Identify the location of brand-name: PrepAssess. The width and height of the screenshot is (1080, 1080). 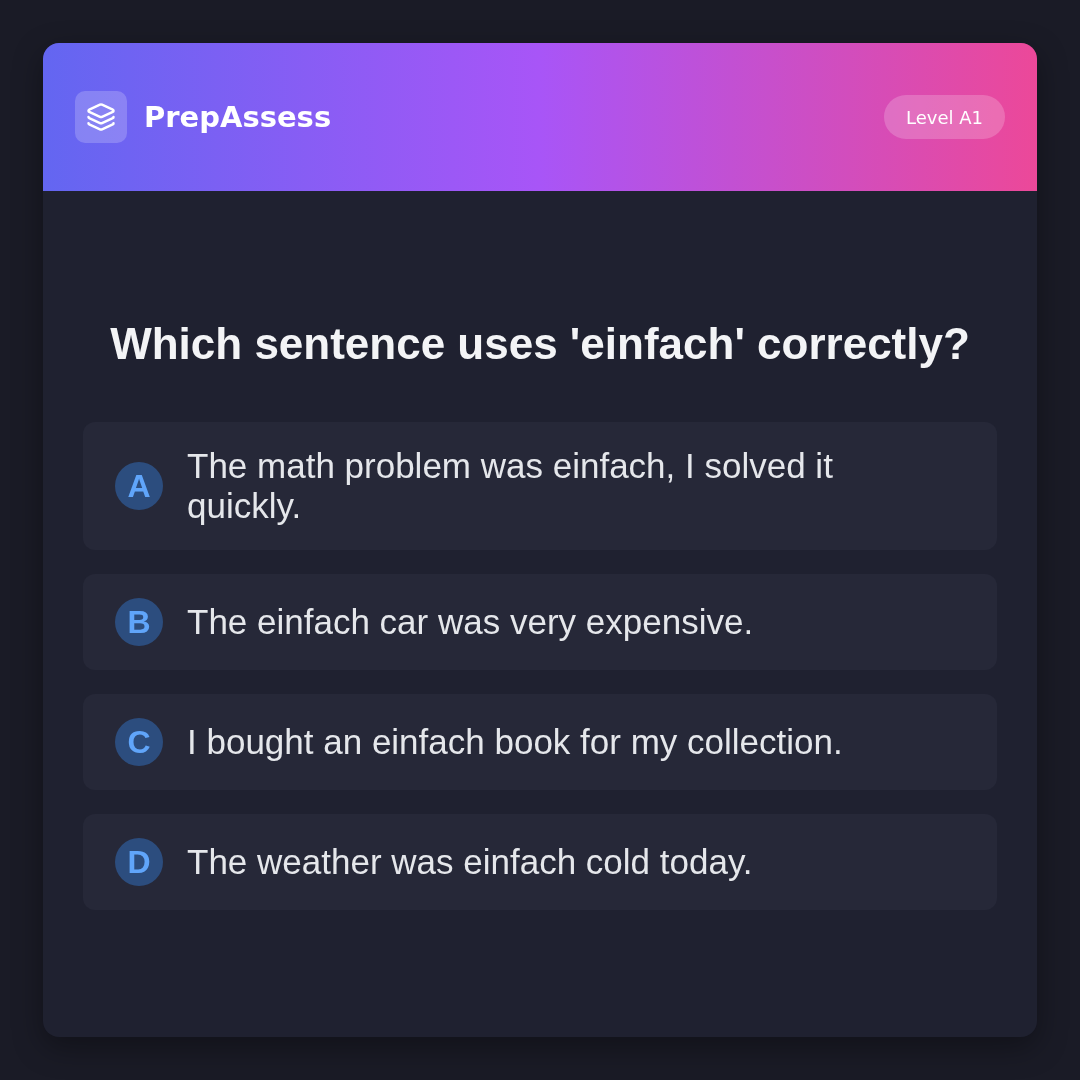
(238, 117).